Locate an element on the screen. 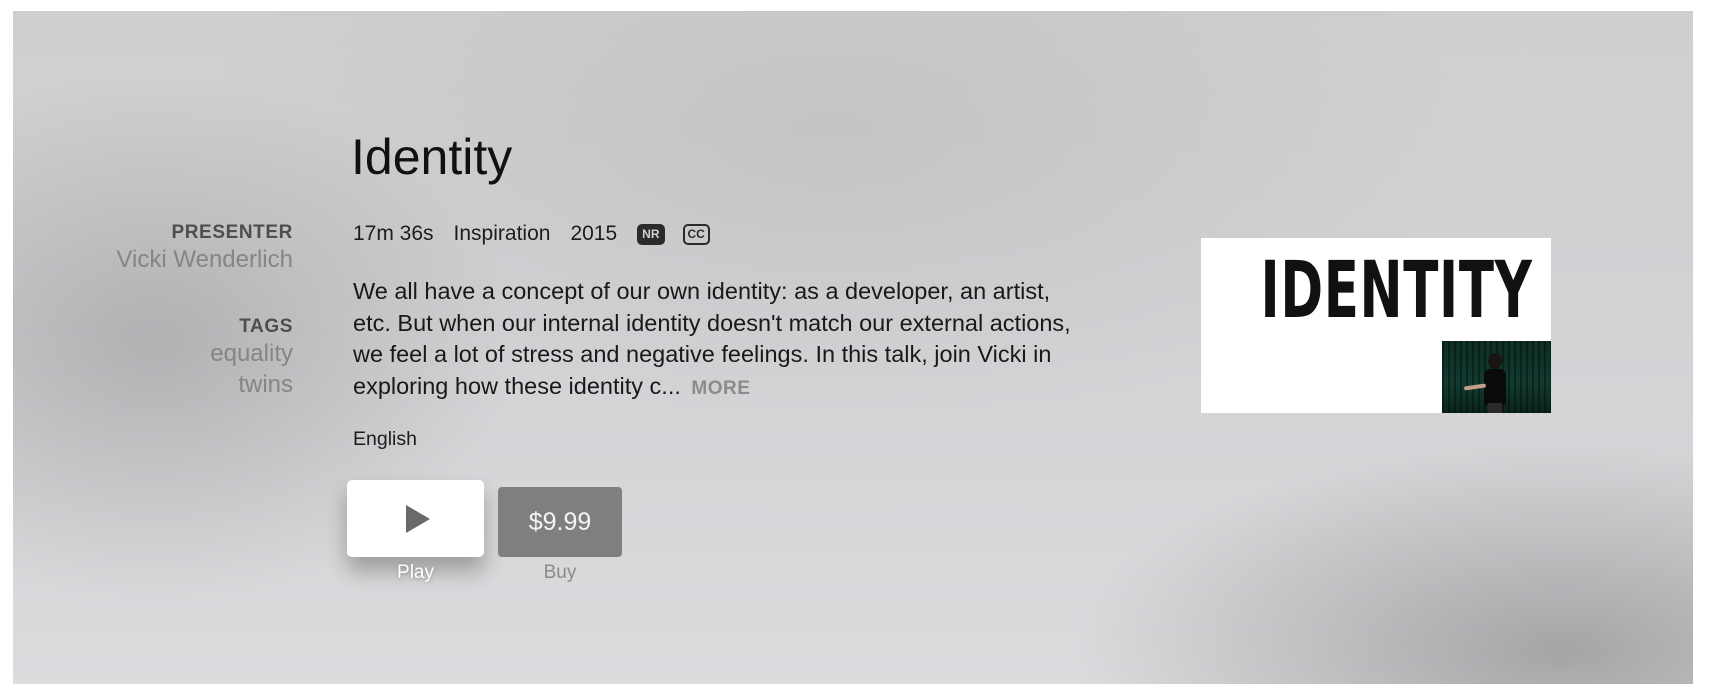 This screenshot has width=1710, height=697. language: English is located at coordinates (385, 439).